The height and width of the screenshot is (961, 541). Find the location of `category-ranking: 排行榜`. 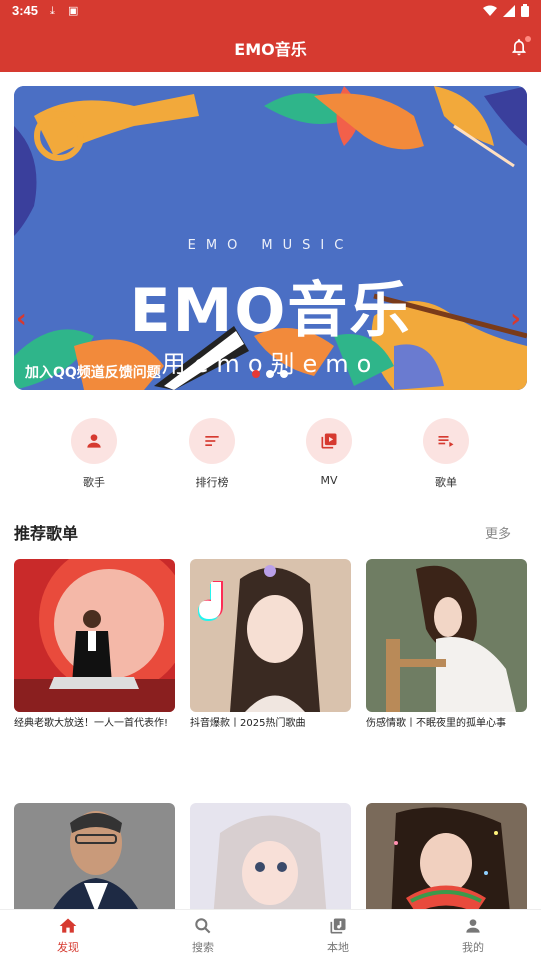

category-ranking: 排行榜 is located at coordinates (212, 454).